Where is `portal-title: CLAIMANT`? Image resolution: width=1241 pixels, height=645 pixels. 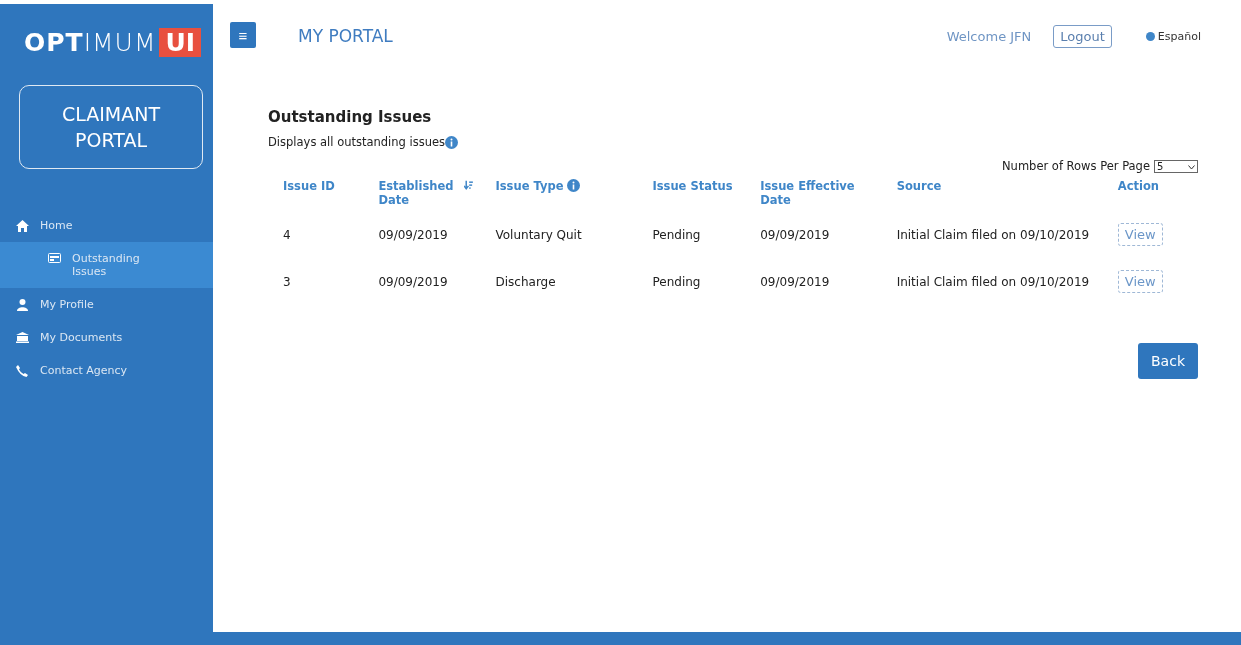
portal-title: CLAIMANT is located at coordinates (111, 114).